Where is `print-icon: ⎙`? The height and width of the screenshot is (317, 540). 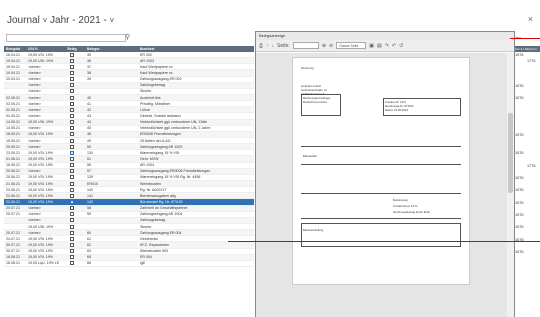 print-icon: ⎙ is located at coordinates (261, 46).